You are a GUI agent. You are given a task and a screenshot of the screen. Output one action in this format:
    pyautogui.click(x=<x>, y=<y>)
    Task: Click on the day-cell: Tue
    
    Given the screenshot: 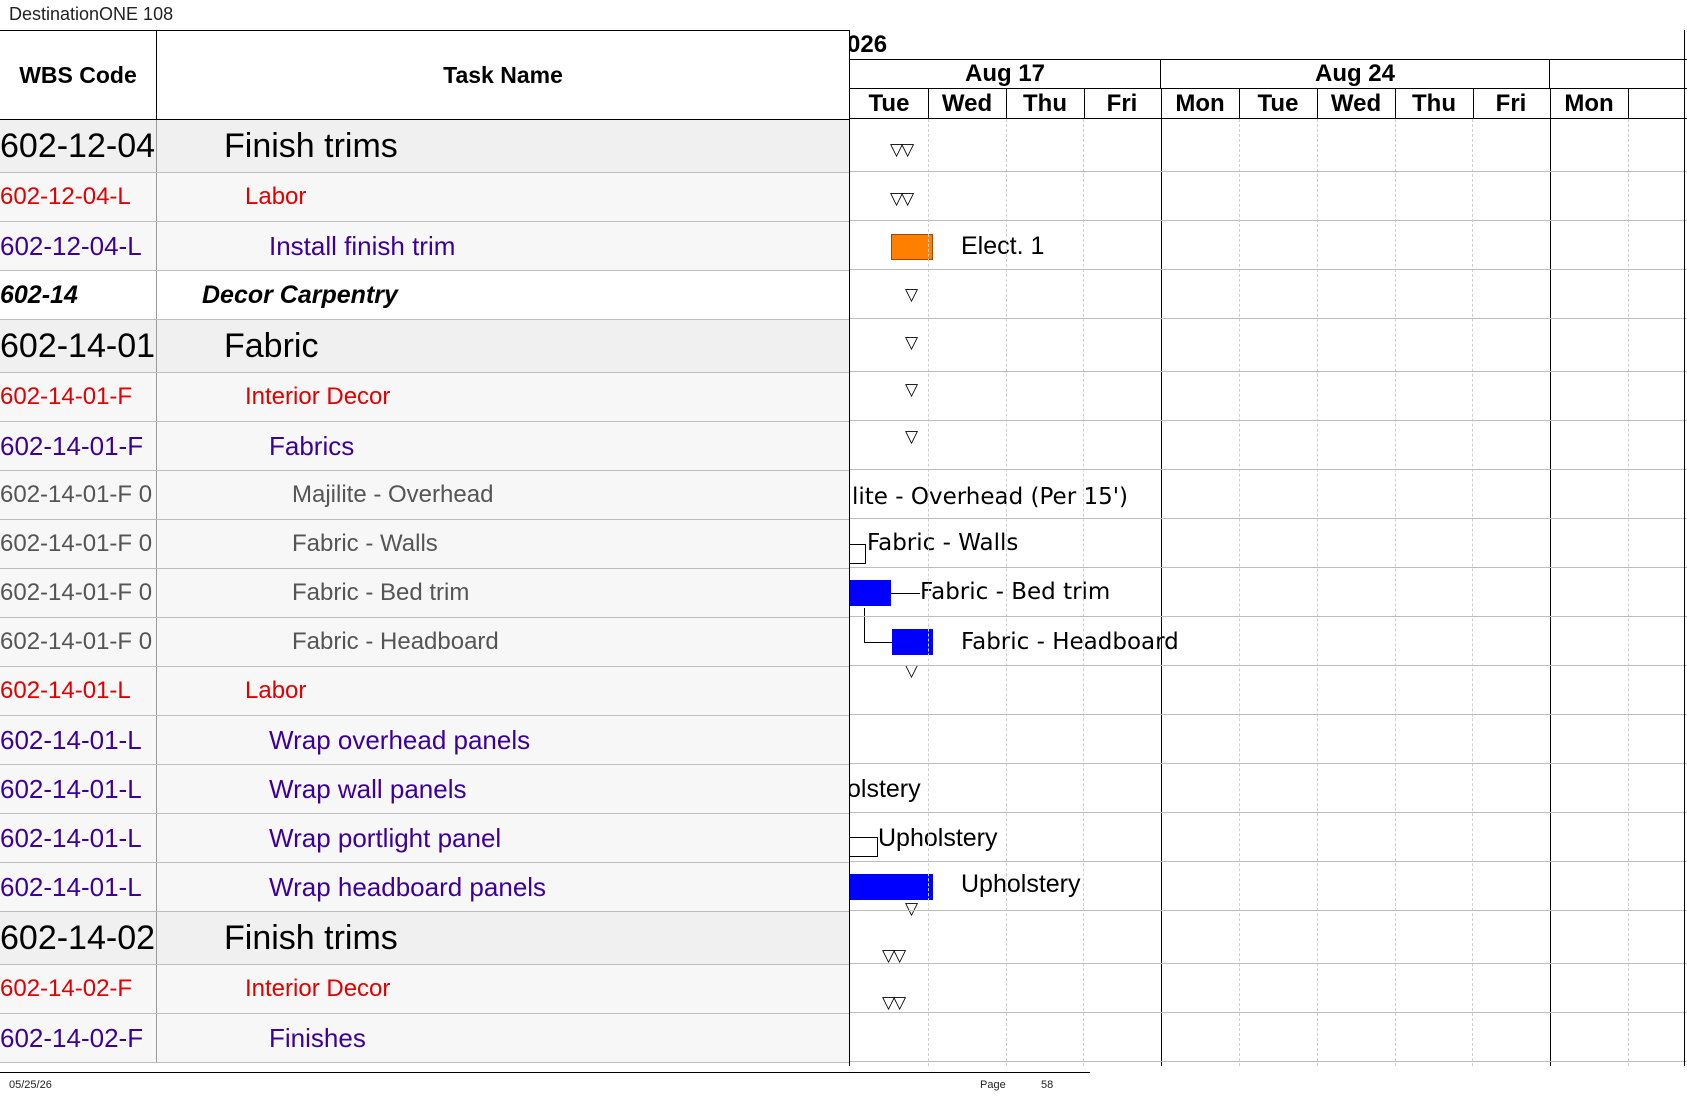 What is the action you would take?
    pyautogui.click(x=889, y=103)
    